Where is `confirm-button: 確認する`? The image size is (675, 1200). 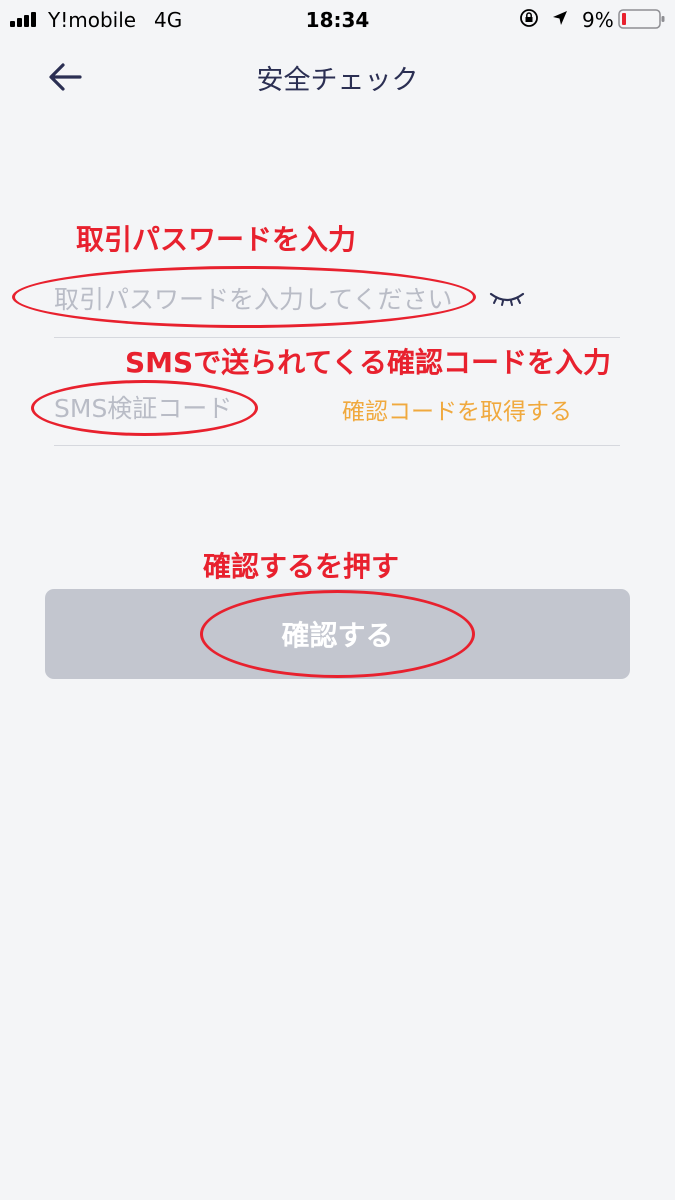 confirm-button: 確認する is located at coordinates (337, 634).